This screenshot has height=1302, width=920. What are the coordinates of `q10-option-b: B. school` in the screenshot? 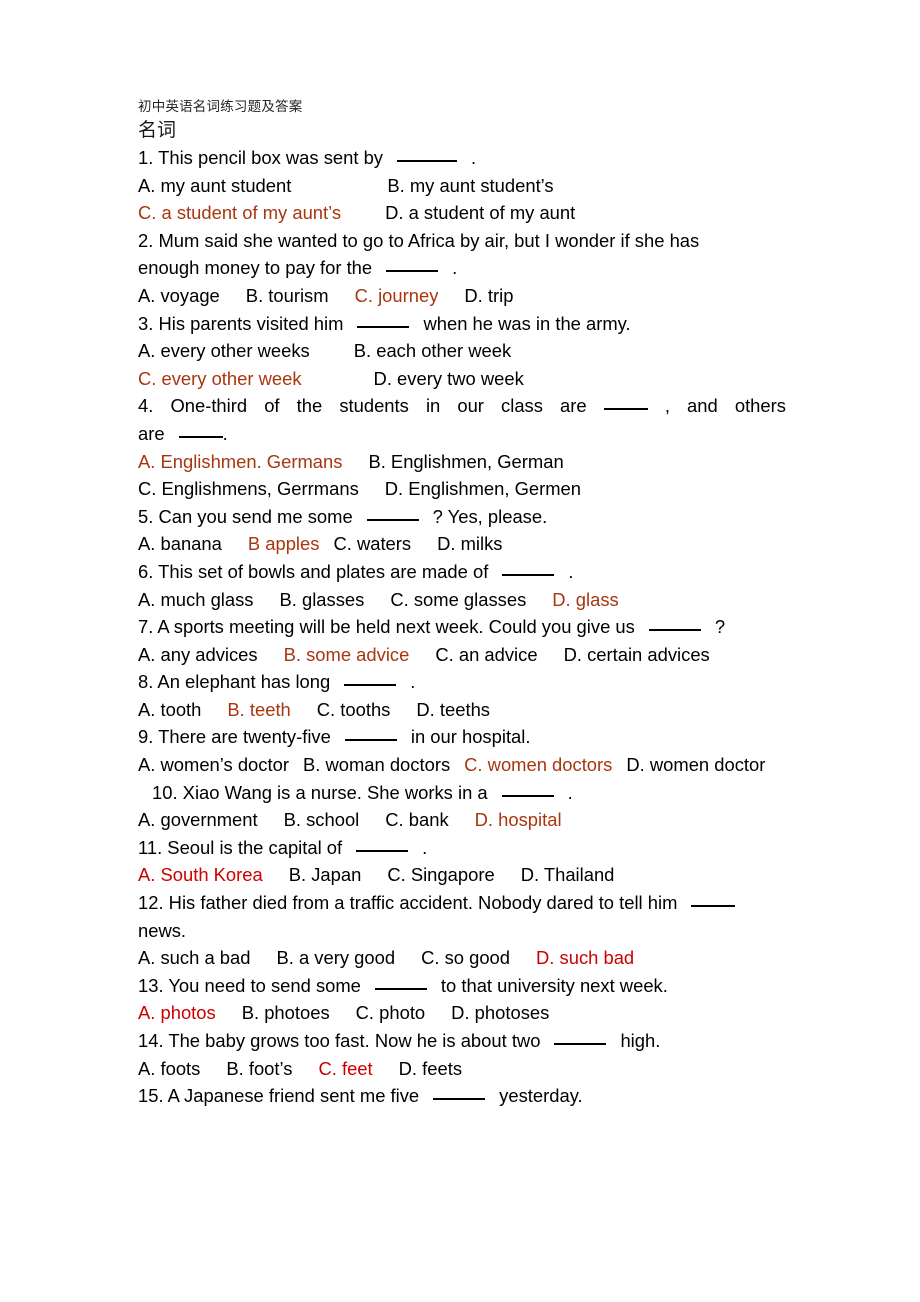 It's located at (322, 819).